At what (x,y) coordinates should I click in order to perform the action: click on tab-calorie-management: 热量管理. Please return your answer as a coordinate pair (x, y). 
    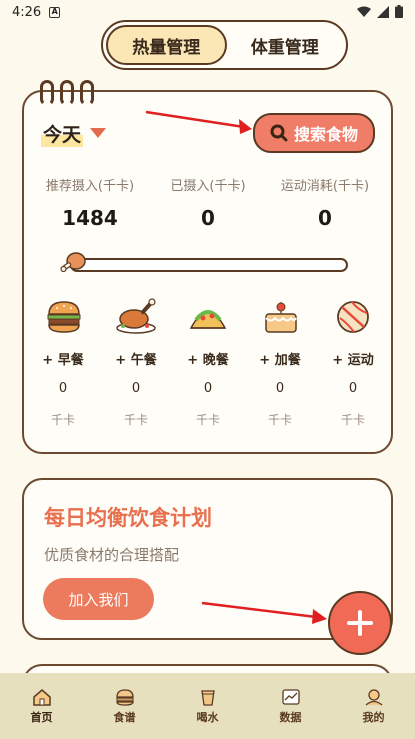
    Looking at the image, I should click on (166, 45).